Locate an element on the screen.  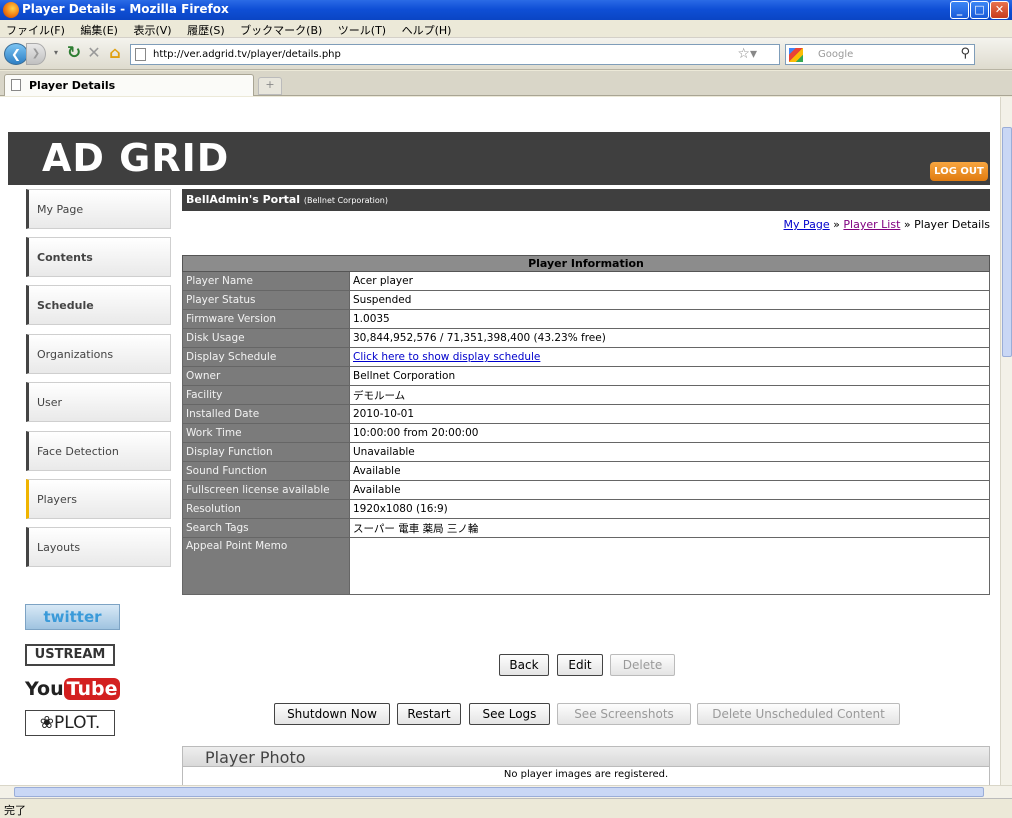
row-label: Owner is located at coordinates (266, 376).